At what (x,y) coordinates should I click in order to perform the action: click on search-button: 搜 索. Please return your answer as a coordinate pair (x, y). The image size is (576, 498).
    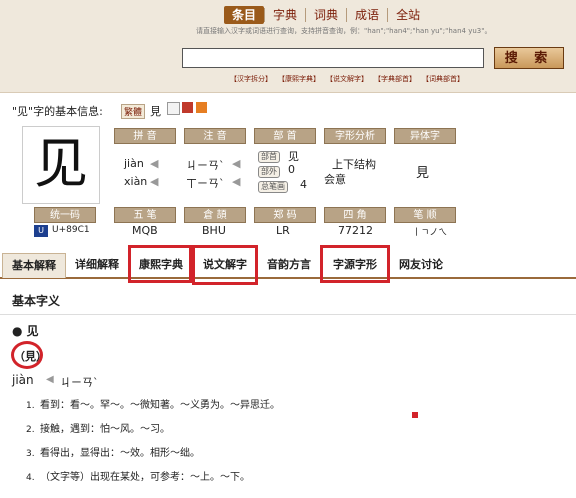
    Looking at the image, I should click on (529, 58).